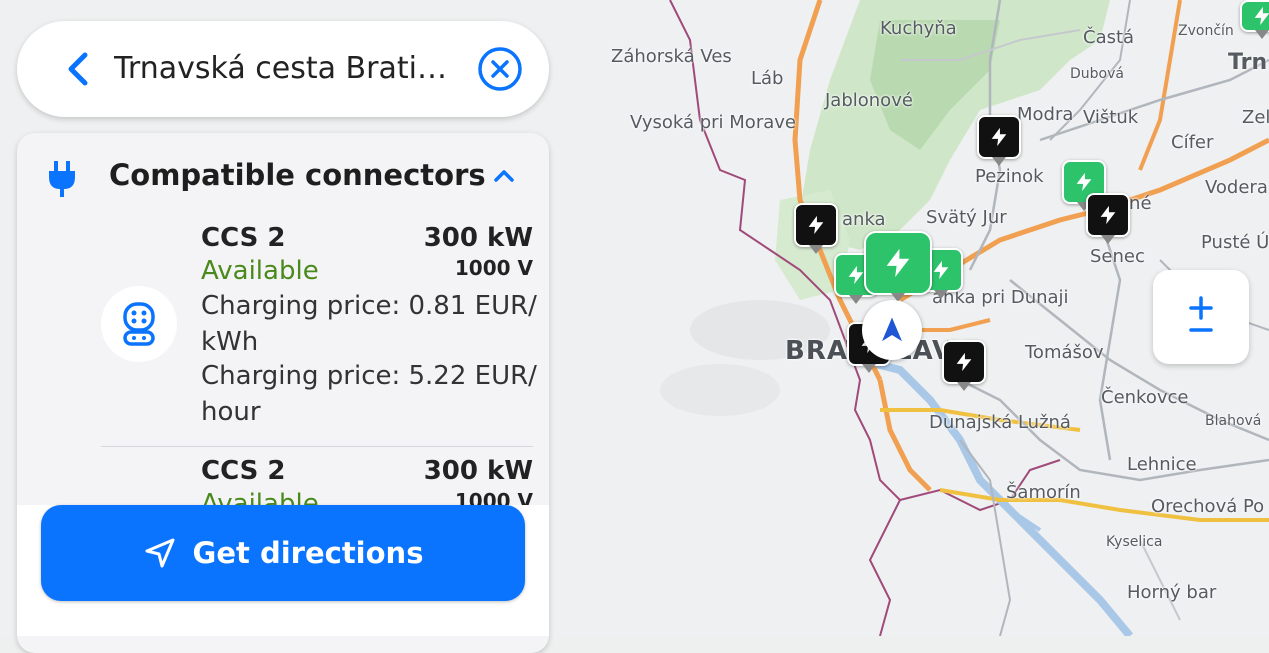 Image resolution: width=1269 pixels, height=653 pixels. I want to click on chevron-up-icon, so click(504, 176).